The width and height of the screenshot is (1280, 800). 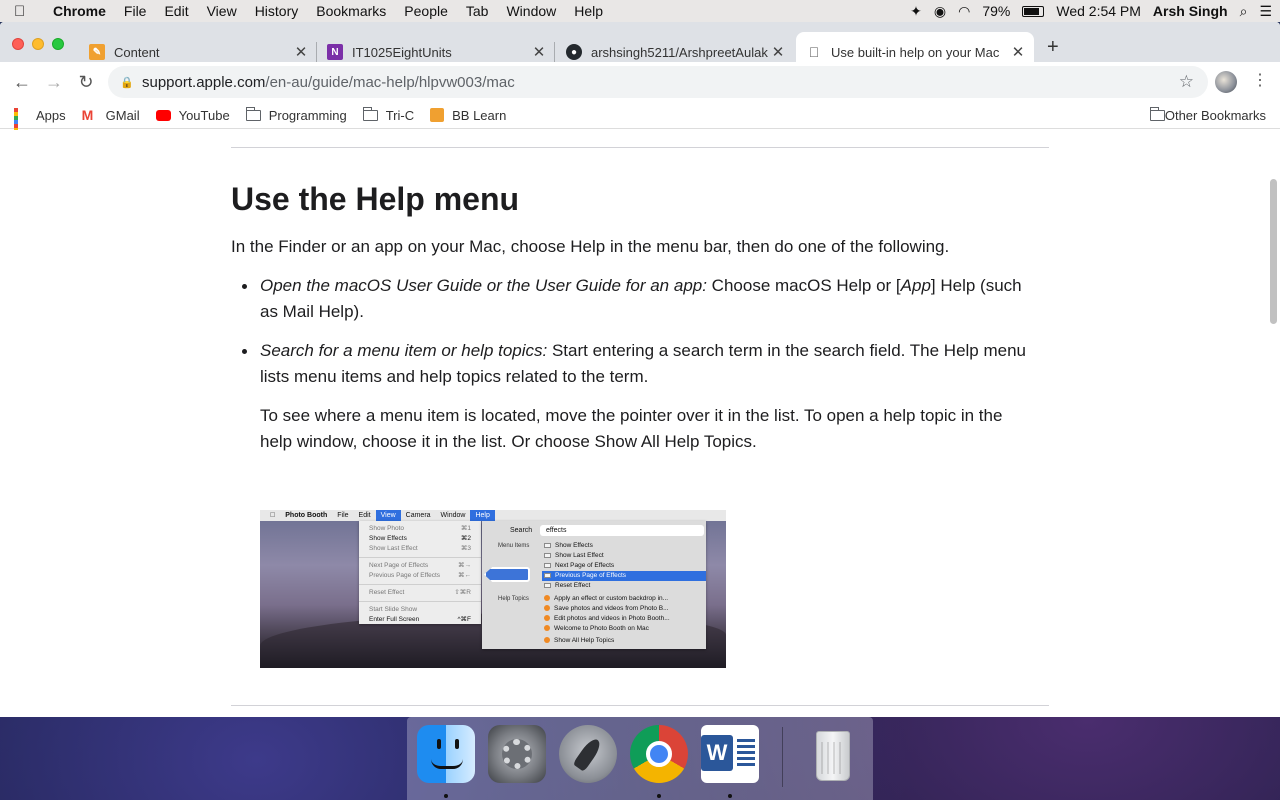 I want to click on bookmark-tri-c: Tri-C, so click(x=388, y=114).